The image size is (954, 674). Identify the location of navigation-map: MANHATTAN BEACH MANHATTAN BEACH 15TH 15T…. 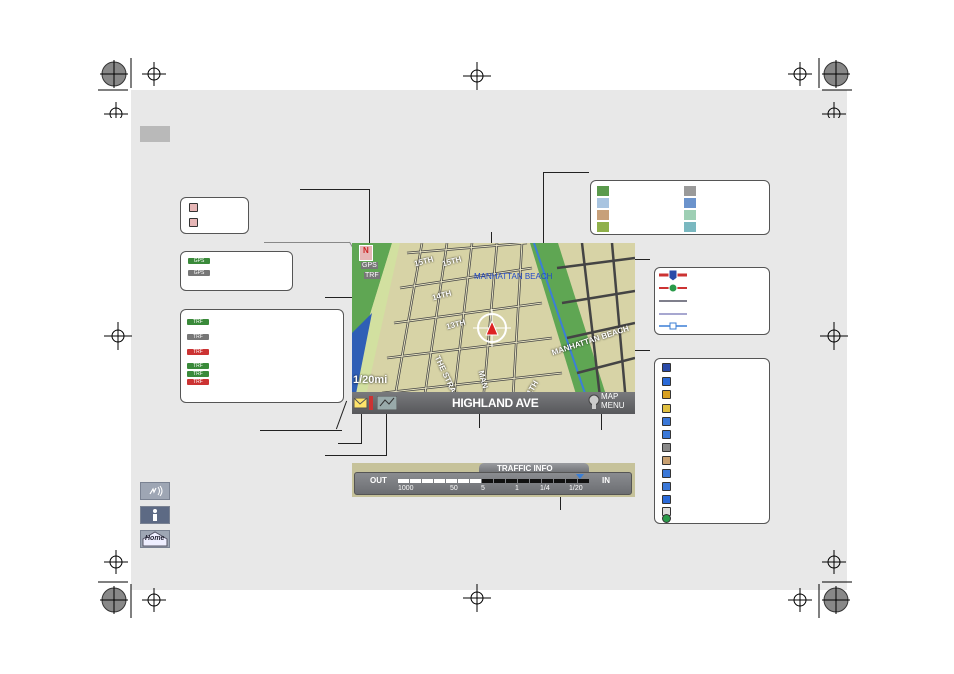
(493, 328).